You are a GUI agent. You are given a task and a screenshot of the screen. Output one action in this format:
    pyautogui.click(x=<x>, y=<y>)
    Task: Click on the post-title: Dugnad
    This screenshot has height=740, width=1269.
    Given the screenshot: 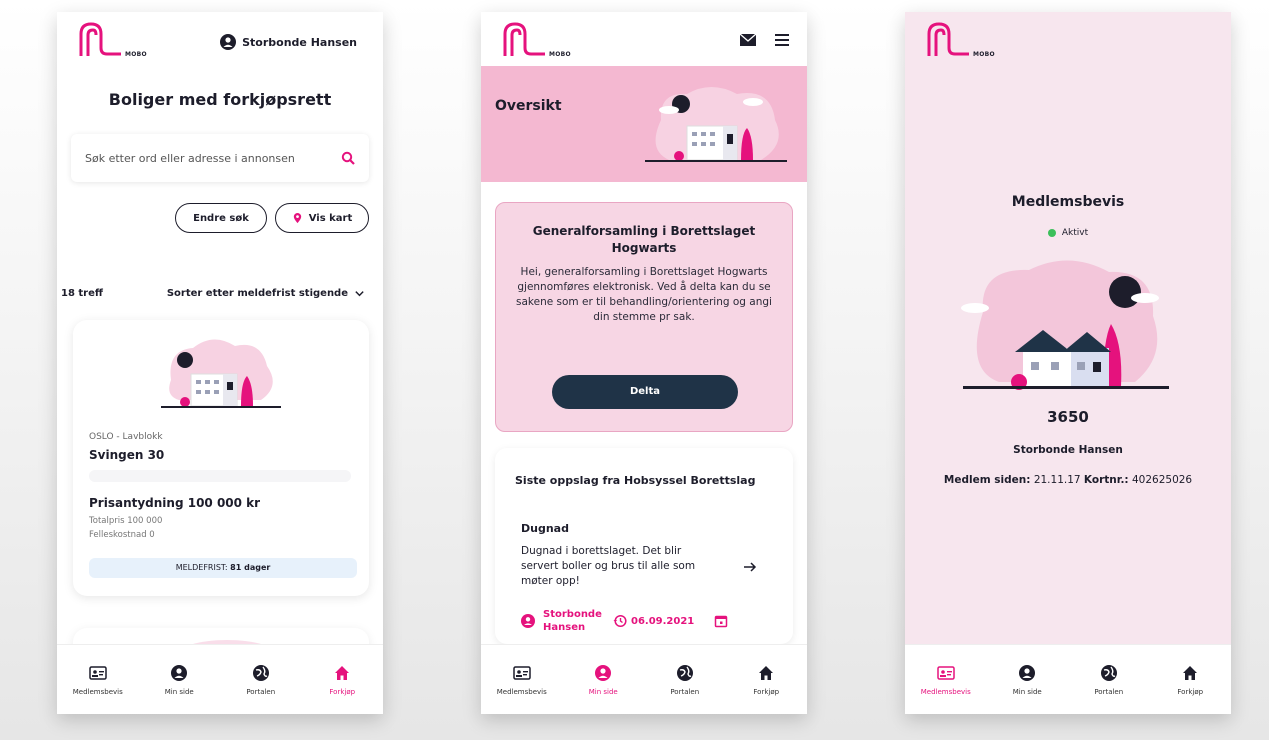 What is the action you would take?
    pyautogui.click(x=545, y=528)
    